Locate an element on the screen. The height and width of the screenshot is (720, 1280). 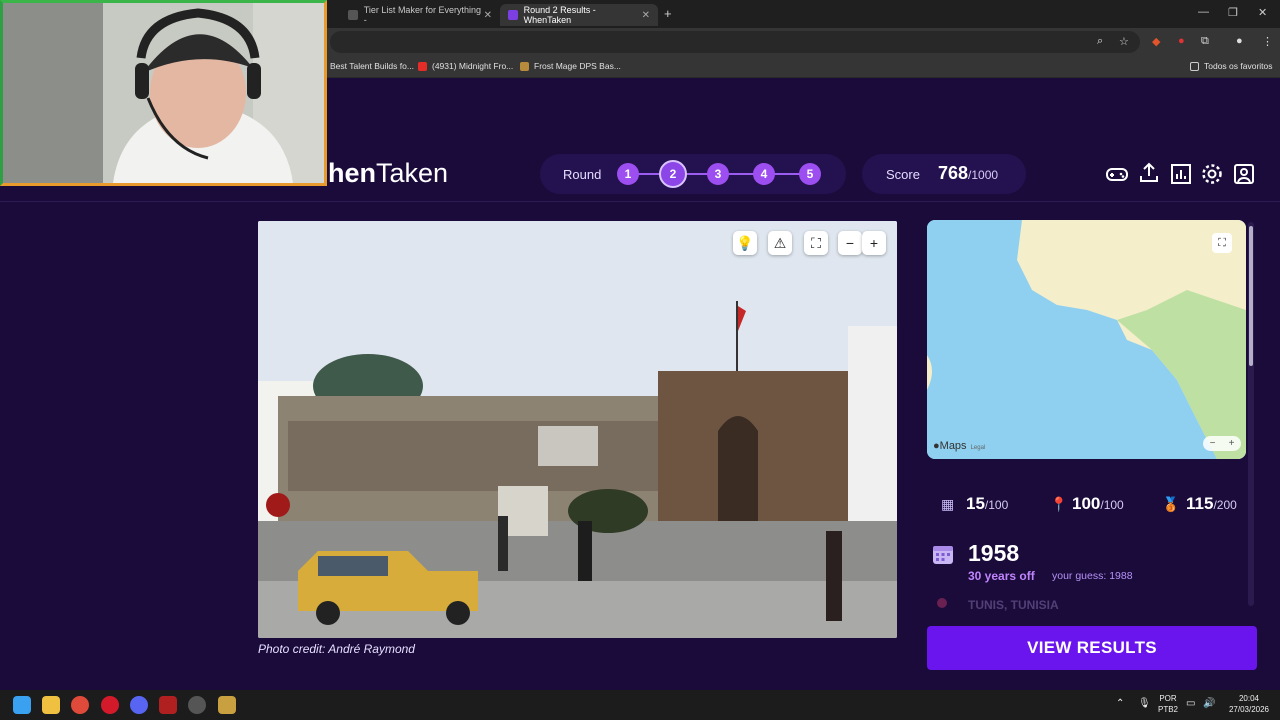
site-logo: henTaken is located at coordinates (388, 173).